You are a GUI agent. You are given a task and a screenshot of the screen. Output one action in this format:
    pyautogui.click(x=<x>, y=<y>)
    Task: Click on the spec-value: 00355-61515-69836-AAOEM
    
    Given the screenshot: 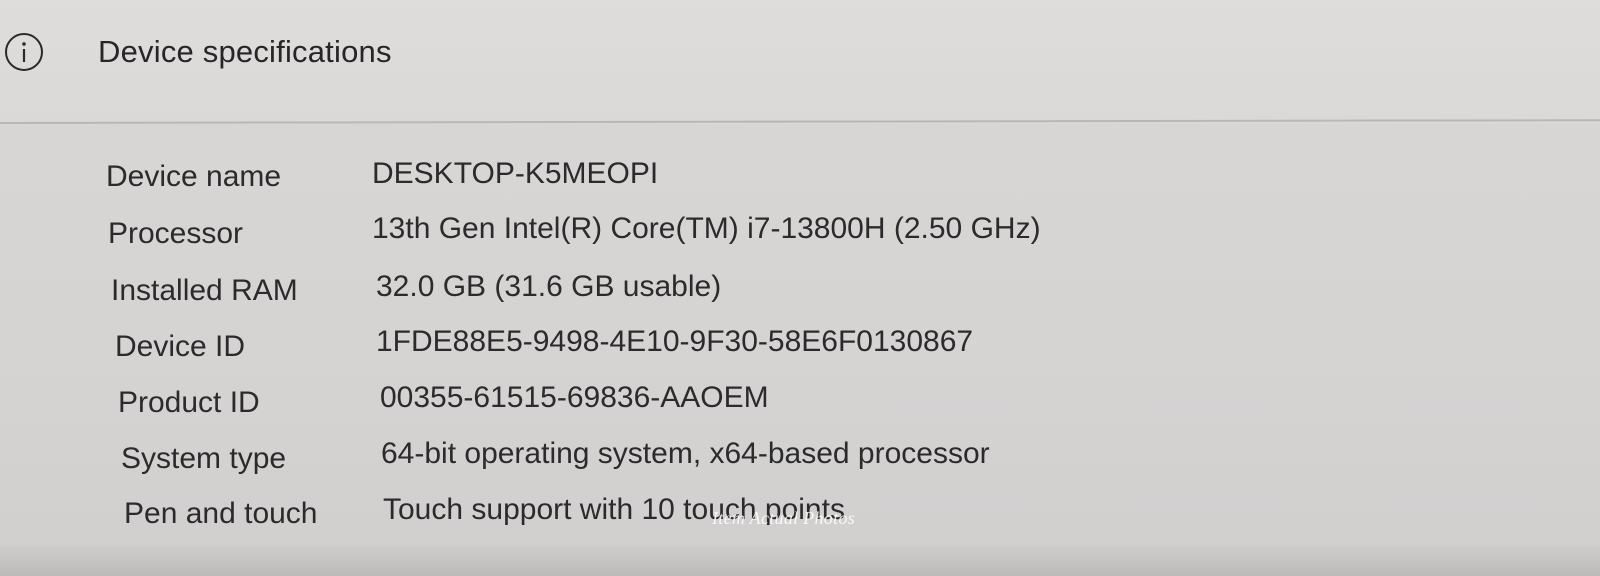 What is the action you would take?
    pyautogui.click(x=574, y=398)
    